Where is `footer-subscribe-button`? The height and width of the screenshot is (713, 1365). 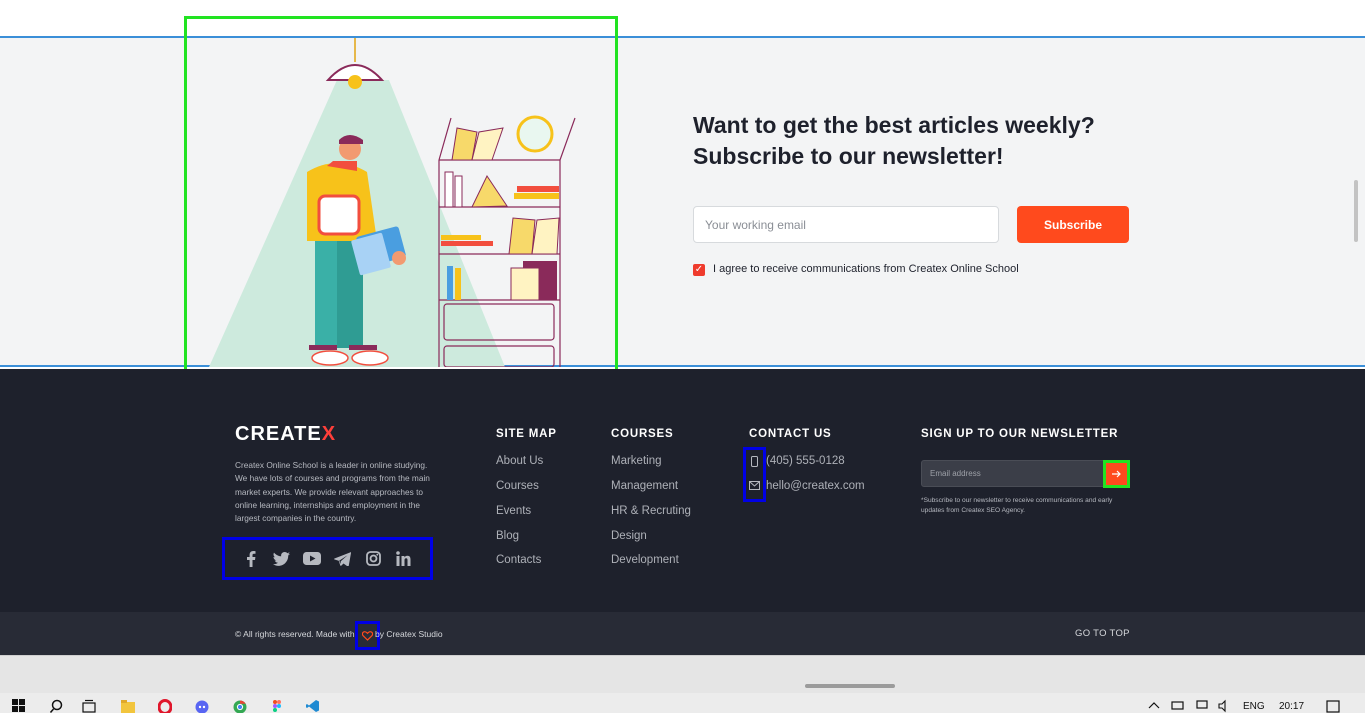
footer-subscribe-button is located at coordinates (1116, 474).